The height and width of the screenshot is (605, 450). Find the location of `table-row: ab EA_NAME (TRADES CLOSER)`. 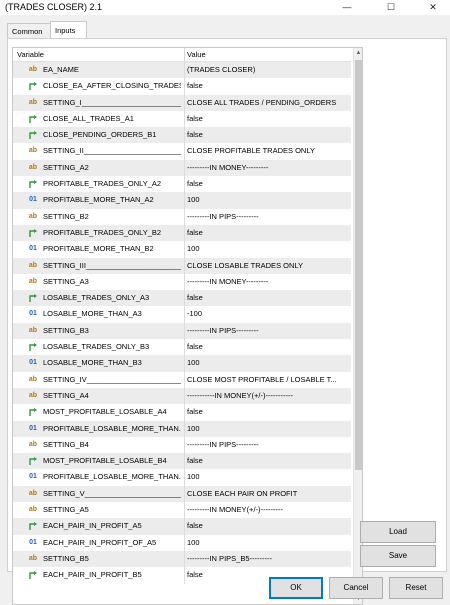

table-row: ab EA_NAME (TRADES CLOSER) is located at coordinates (182, 70).